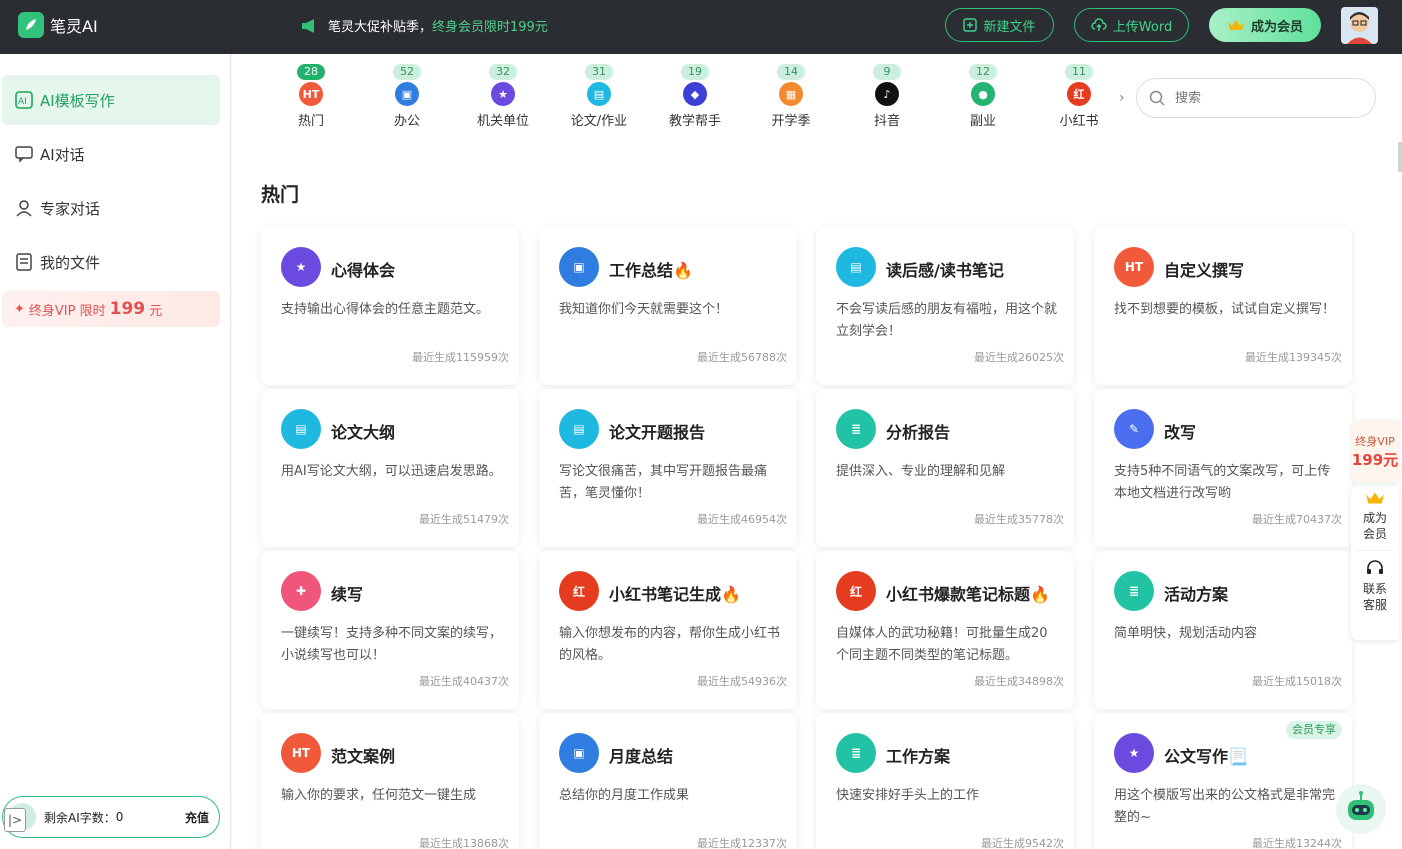 This screenshot has height=849, width=1402. I want to click on card-usage-count: 最近生成46954次, so click(742, 519).